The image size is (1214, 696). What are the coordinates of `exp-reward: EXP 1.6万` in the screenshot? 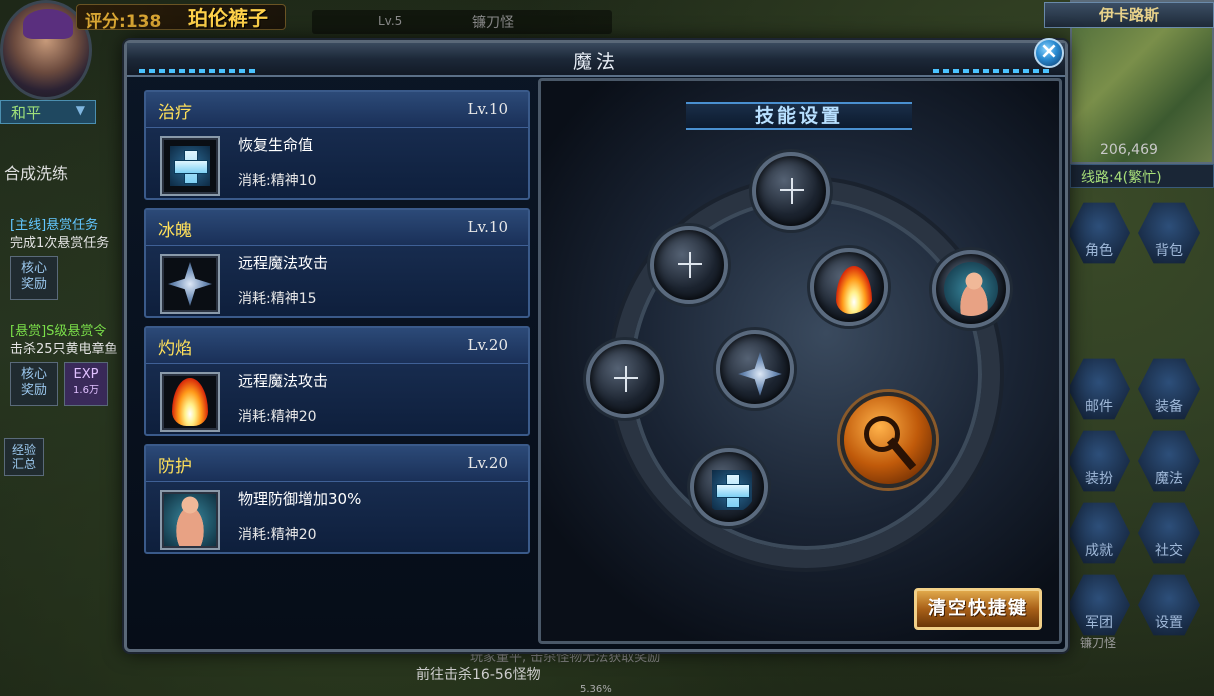 It's located at (86, 384).